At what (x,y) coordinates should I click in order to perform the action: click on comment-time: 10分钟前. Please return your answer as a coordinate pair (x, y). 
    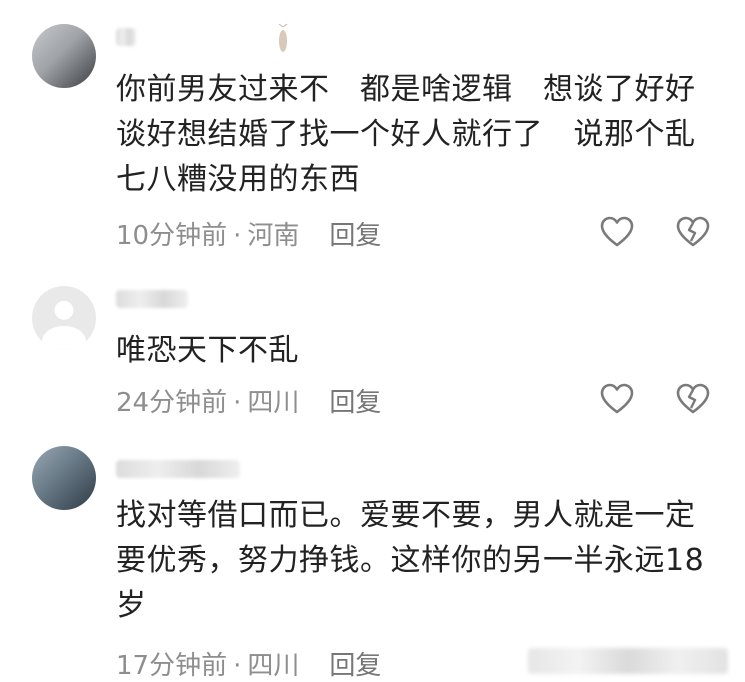
    Looking at the image, I should click on (172, 236).